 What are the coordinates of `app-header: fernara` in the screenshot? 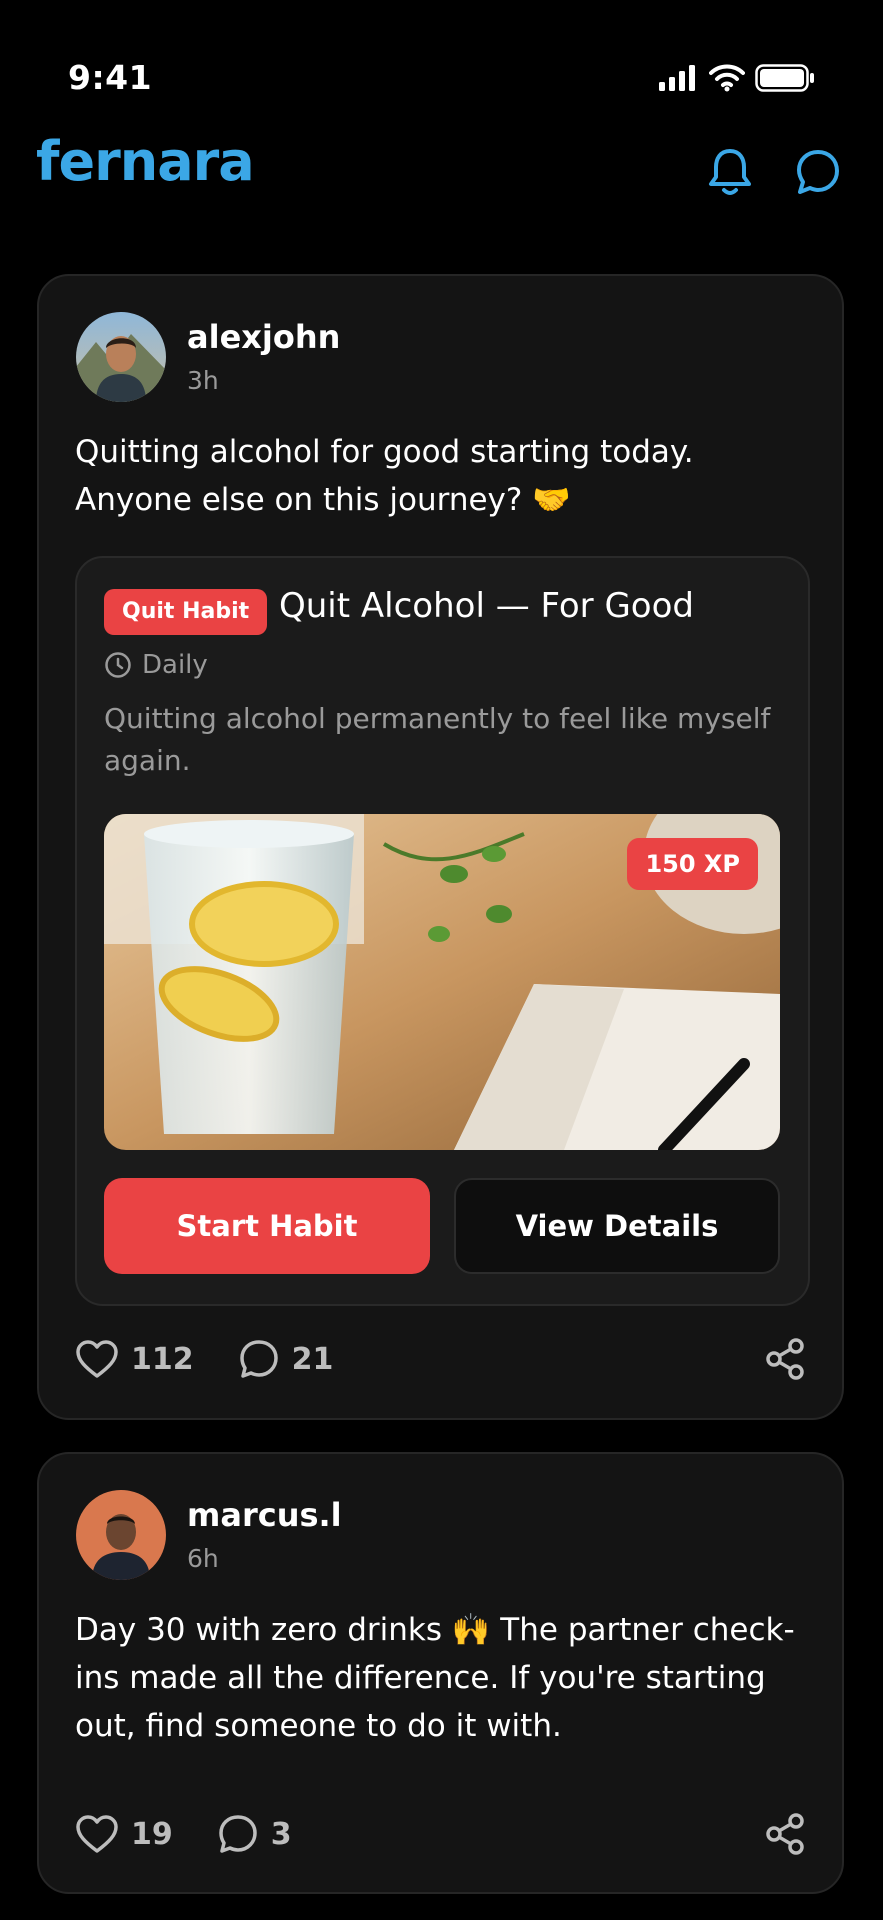 It's located at (441, 170).